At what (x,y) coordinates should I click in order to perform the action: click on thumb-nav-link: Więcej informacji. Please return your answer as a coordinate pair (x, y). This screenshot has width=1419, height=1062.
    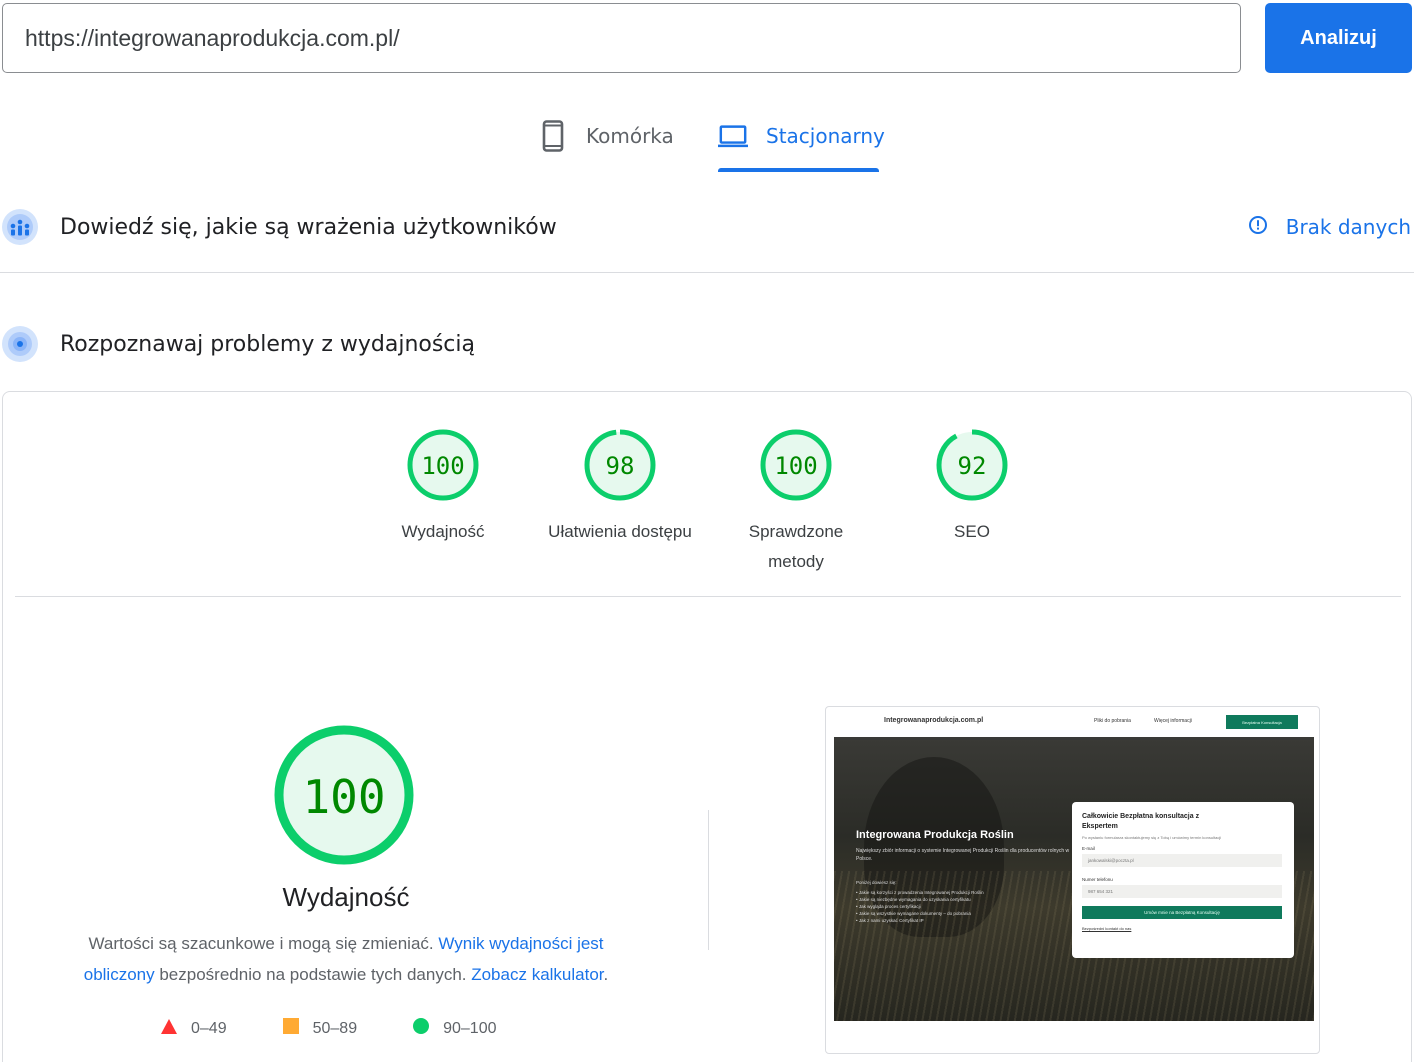
    Looking at the image, I should click on (1173, 721).